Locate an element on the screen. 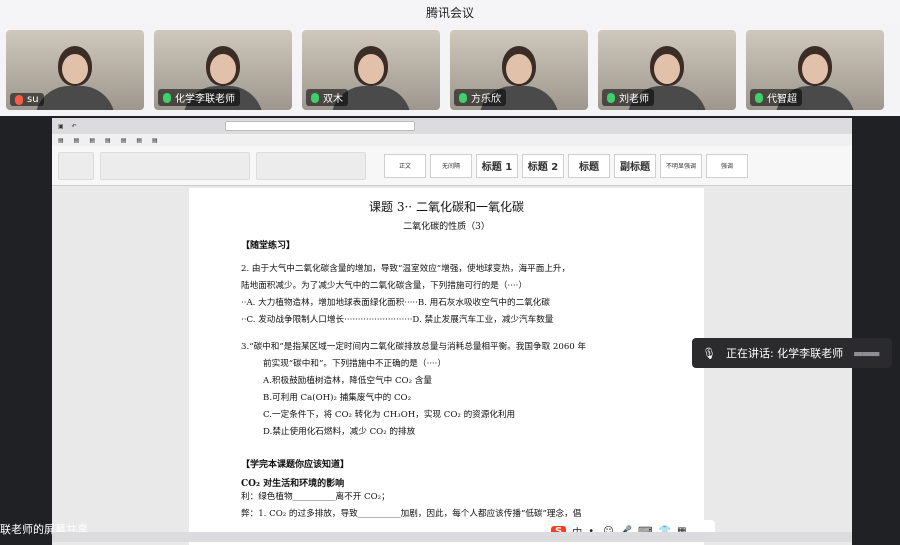  doc-subtitle: 二氧化碳的性质（3） is located at coordinates (446, 227).